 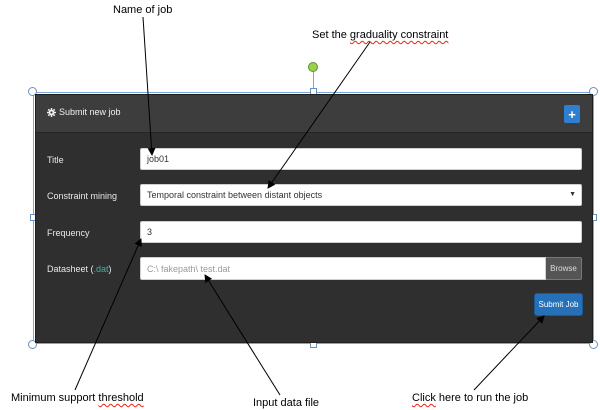 I want to click on callout-run-job: Click here to run the job, so click(x=470, y=398).